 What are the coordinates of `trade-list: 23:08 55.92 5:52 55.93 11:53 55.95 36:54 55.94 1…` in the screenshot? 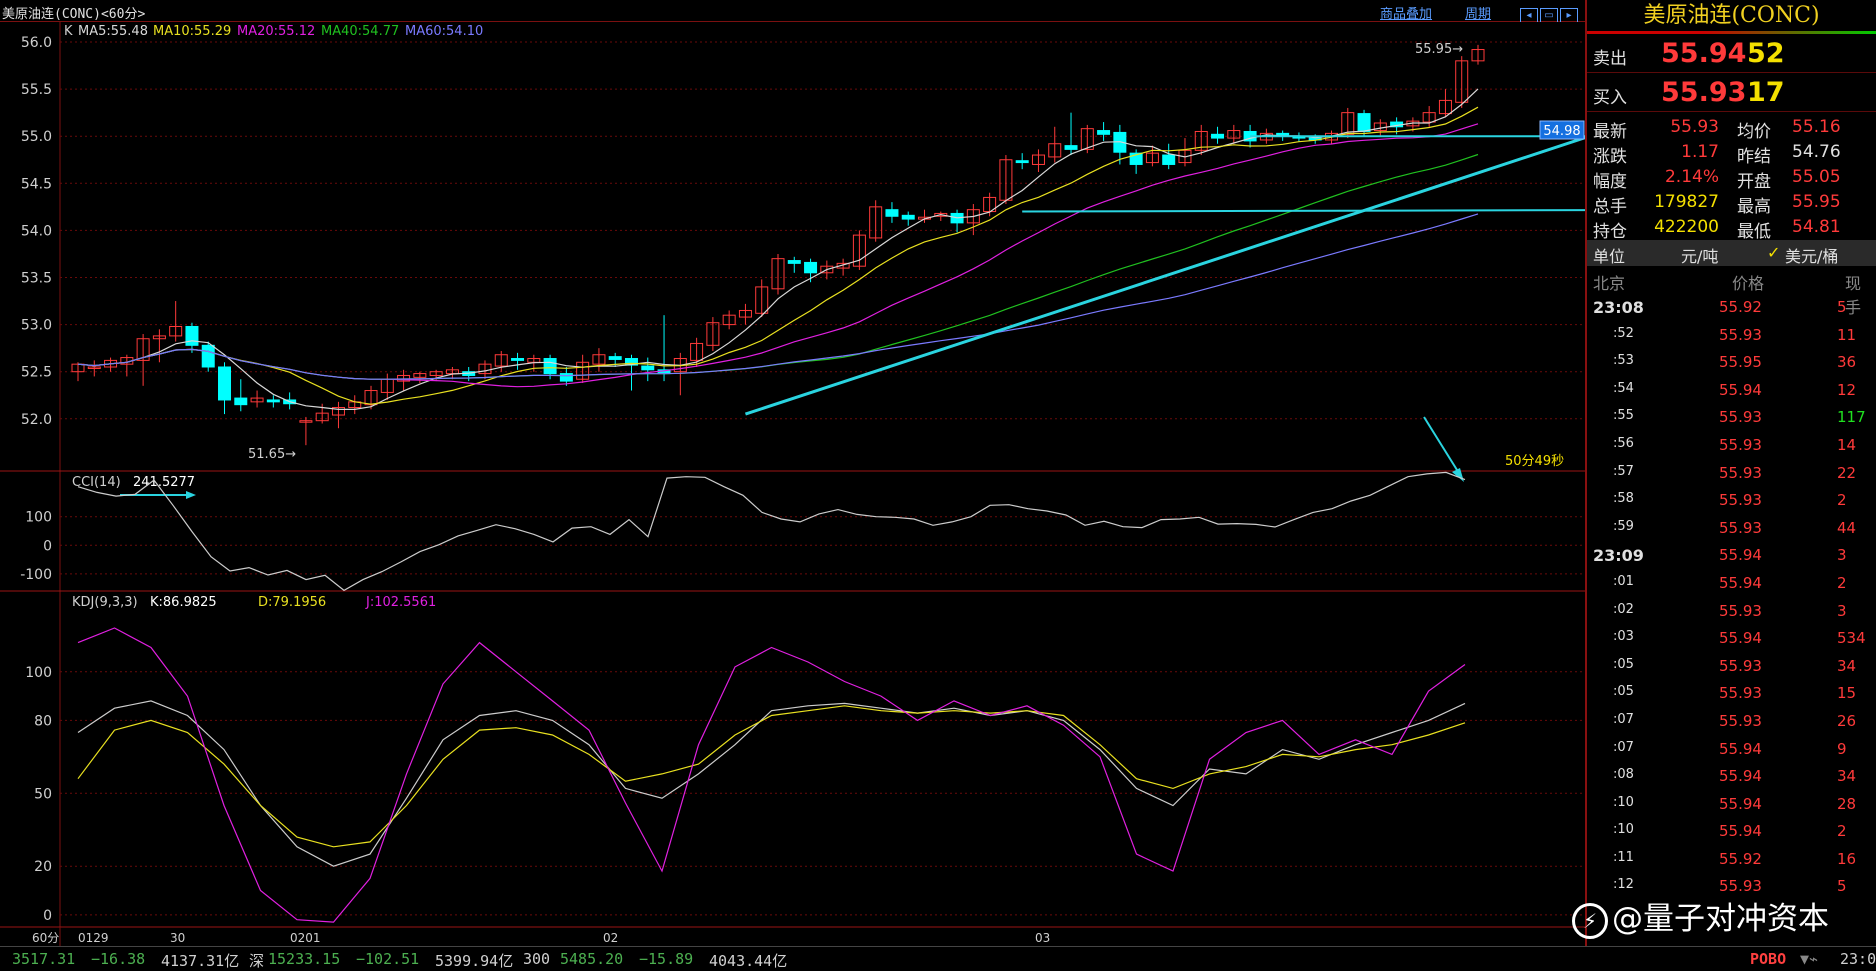 It's located at (1731, 597).